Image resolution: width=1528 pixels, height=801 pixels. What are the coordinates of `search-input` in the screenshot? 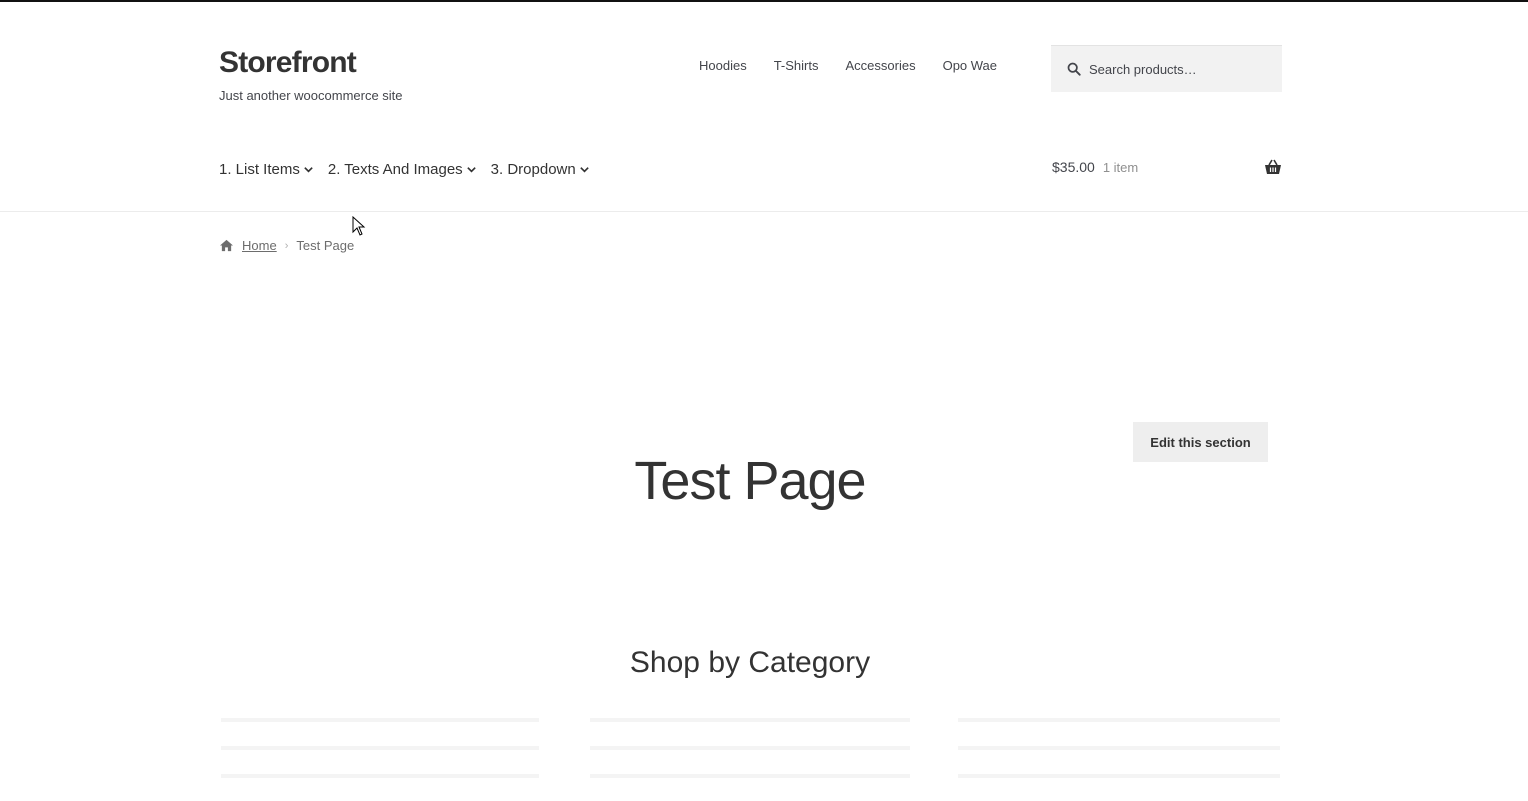 It's located at (1179, 69).